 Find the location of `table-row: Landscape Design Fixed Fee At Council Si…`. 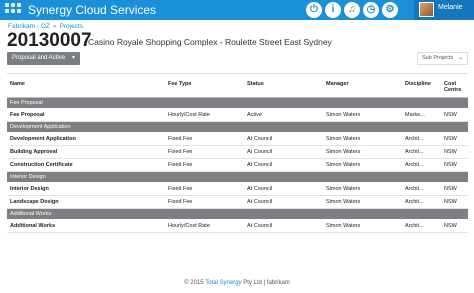

table-row: Landscape Design Fixed Fee At Council Si… is located at coordinates (237, 202).